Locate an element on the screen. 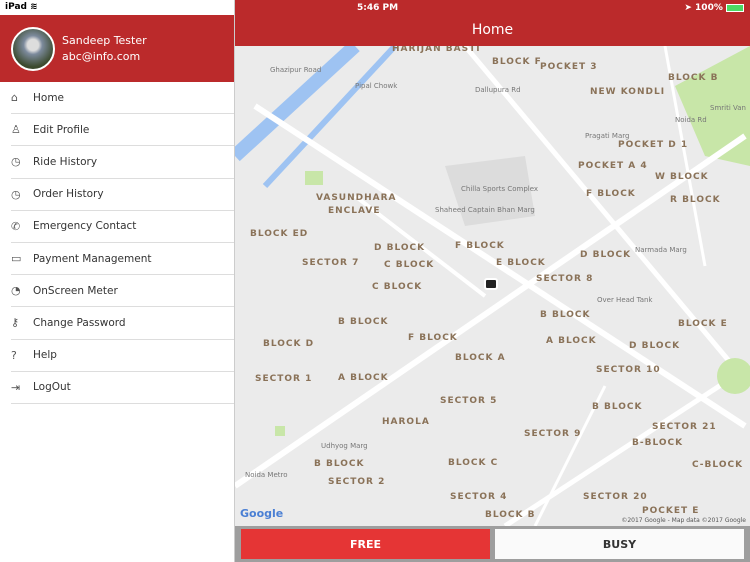  menu-item-label: Change Password is located at coordinates (79, 322).